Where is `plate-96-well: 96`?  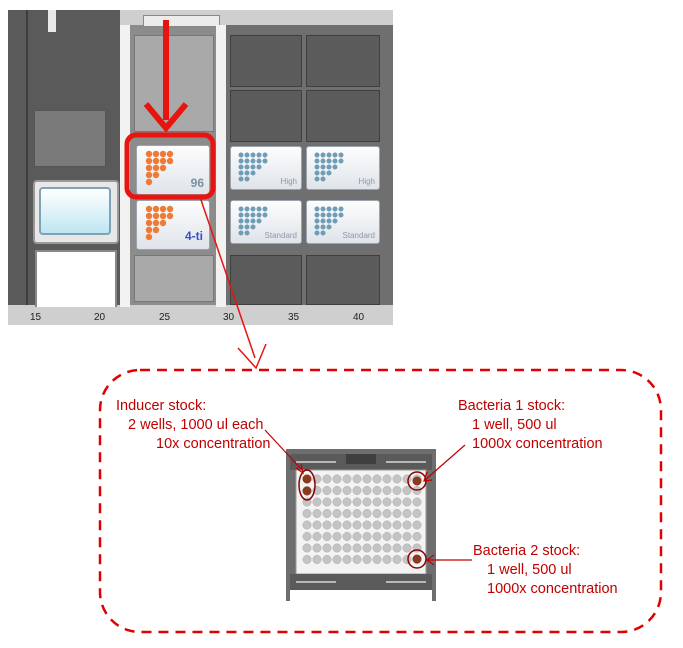
plate-96-well: 96 is located at coordinates (173, 170).